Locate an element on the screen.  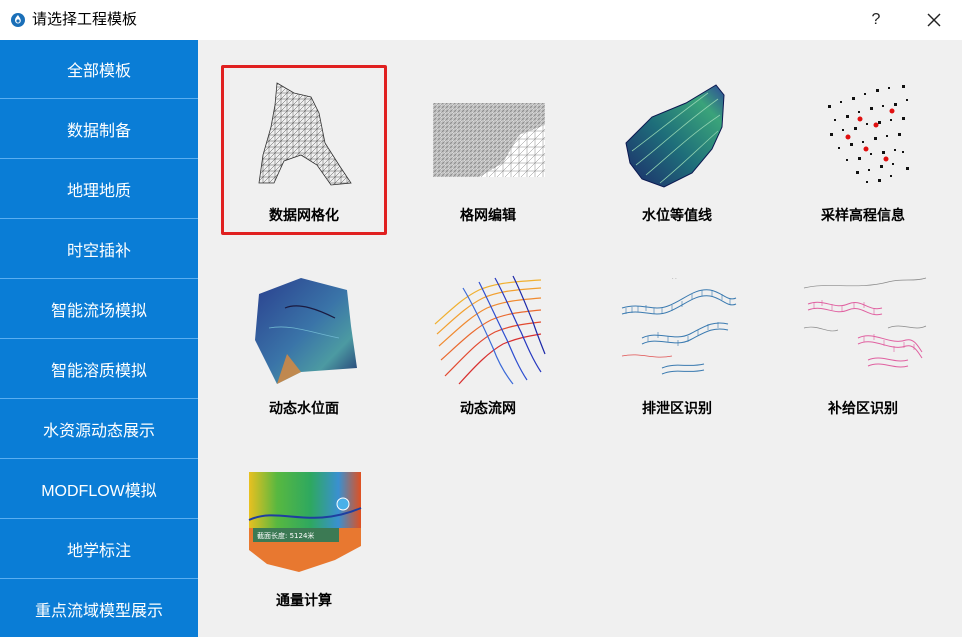
template-card-dynamic-flow-net: 动态流网 is located at coordinates (488, 343).